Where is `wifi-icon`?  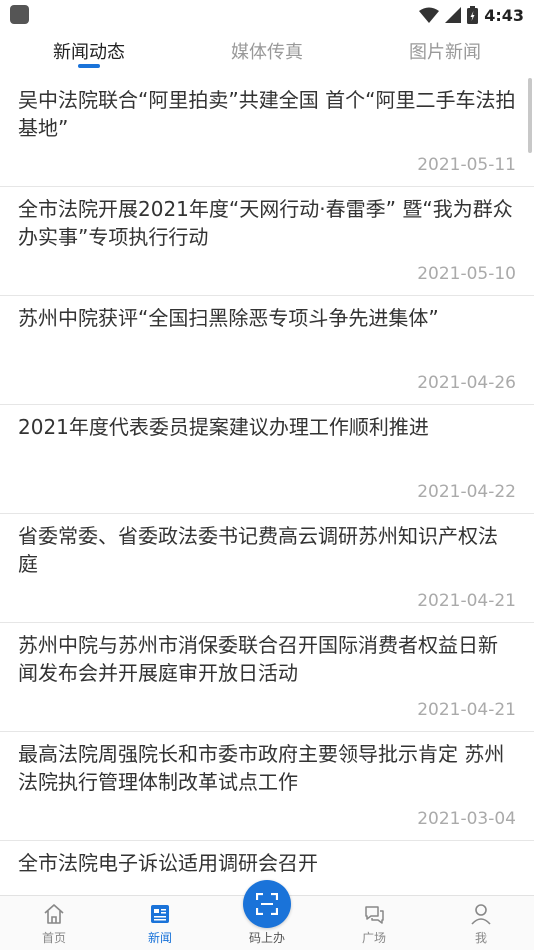
wifi-icon is located at coordinates (429, 15).